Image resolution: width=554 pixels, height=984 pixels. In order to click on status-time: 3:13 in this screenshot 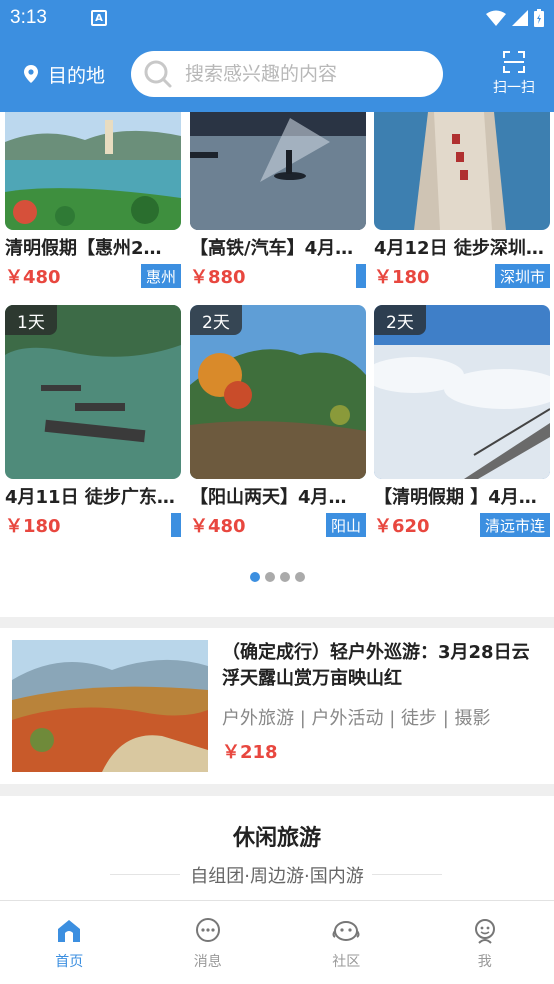, I will do `click(28, 17)`.